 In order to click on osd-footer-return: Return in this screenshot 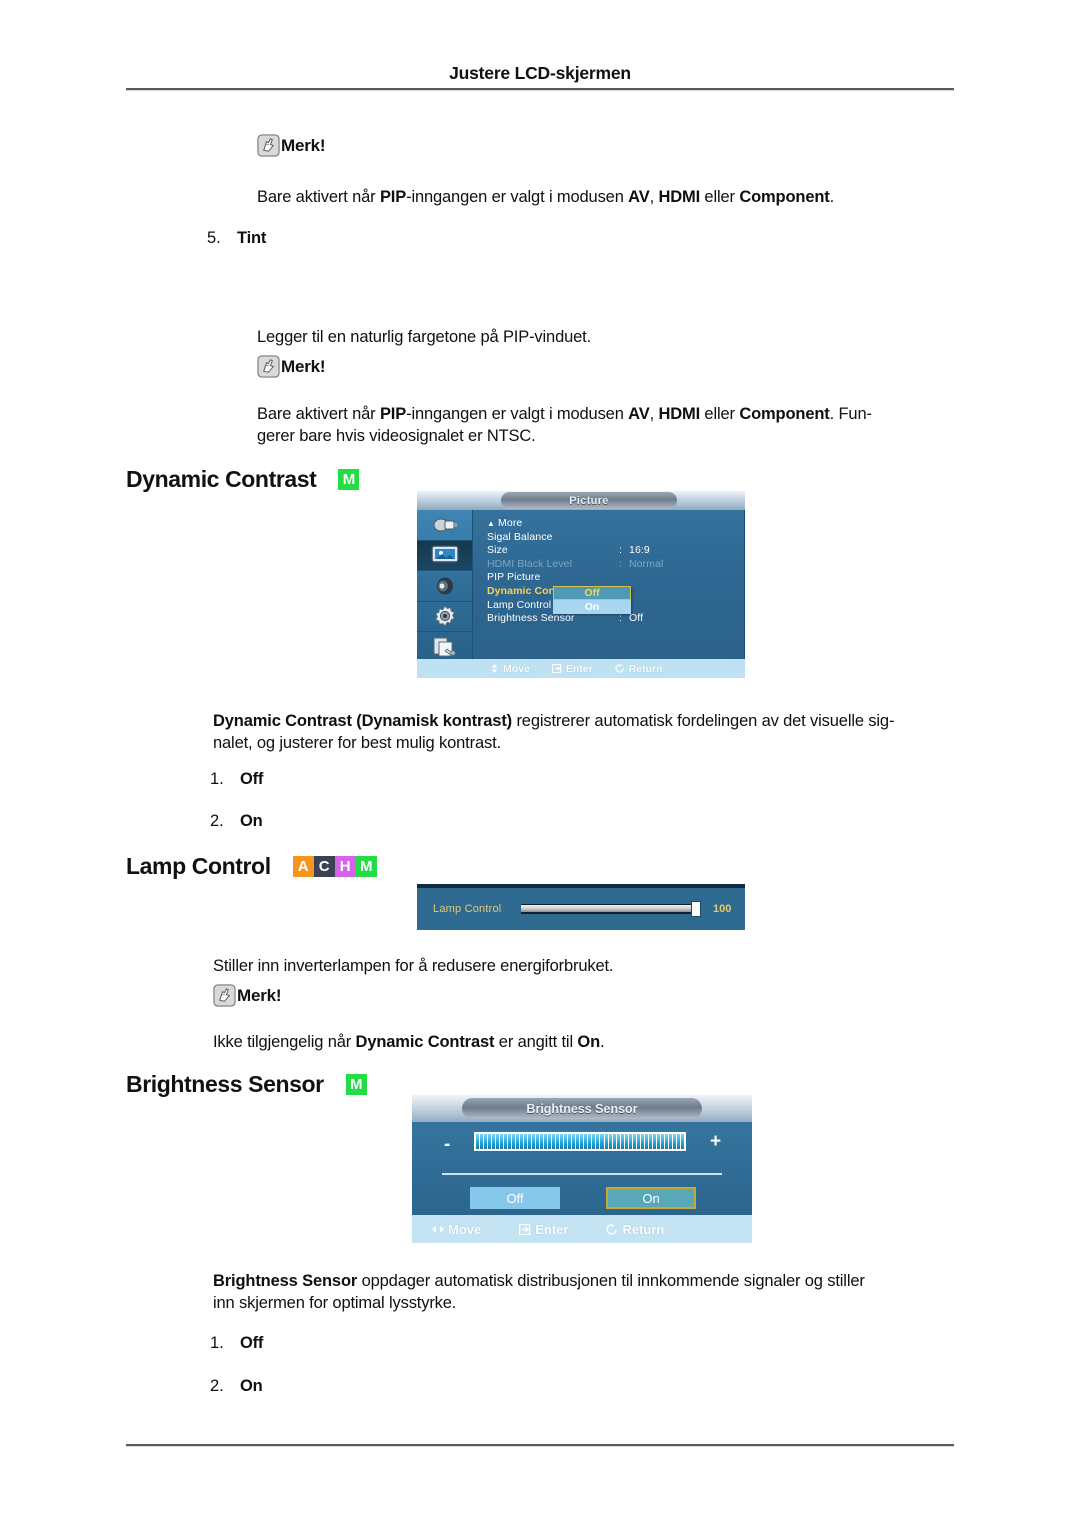, I will do `click(639, 669)`.